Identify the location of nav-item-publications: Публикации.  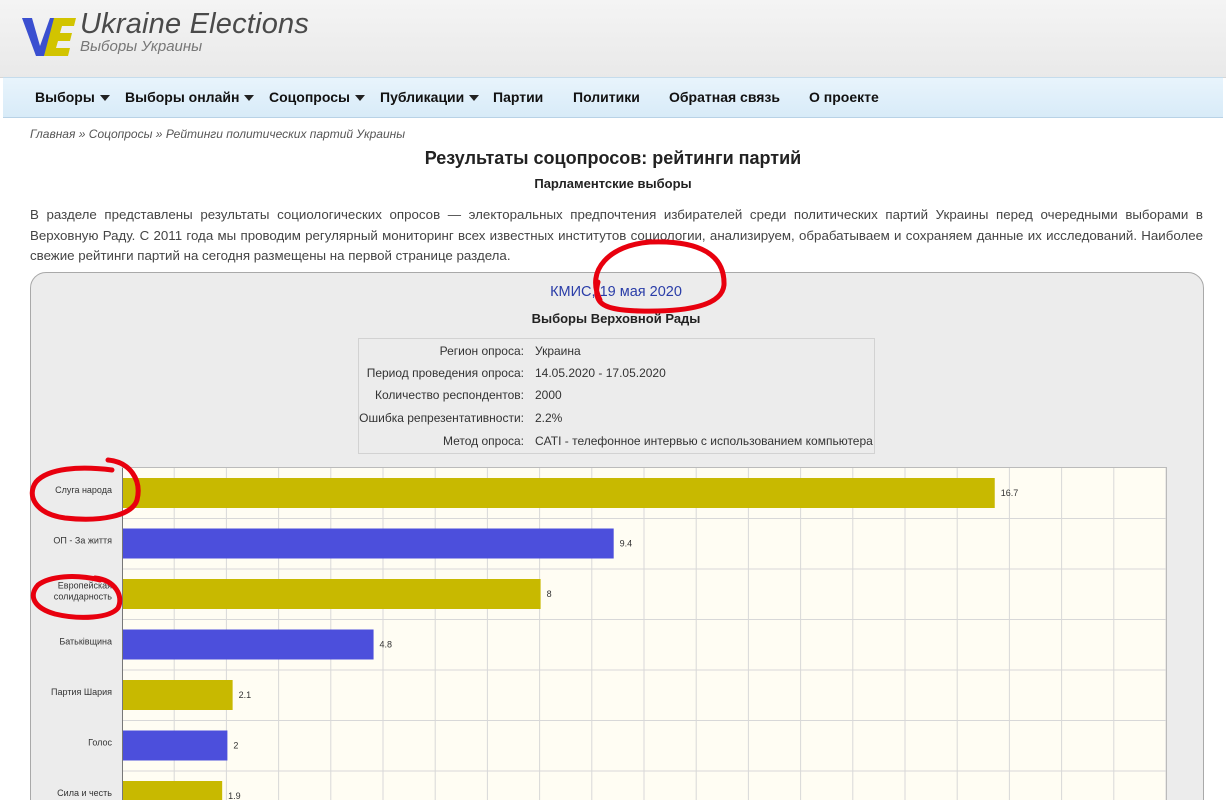
(430, 97).